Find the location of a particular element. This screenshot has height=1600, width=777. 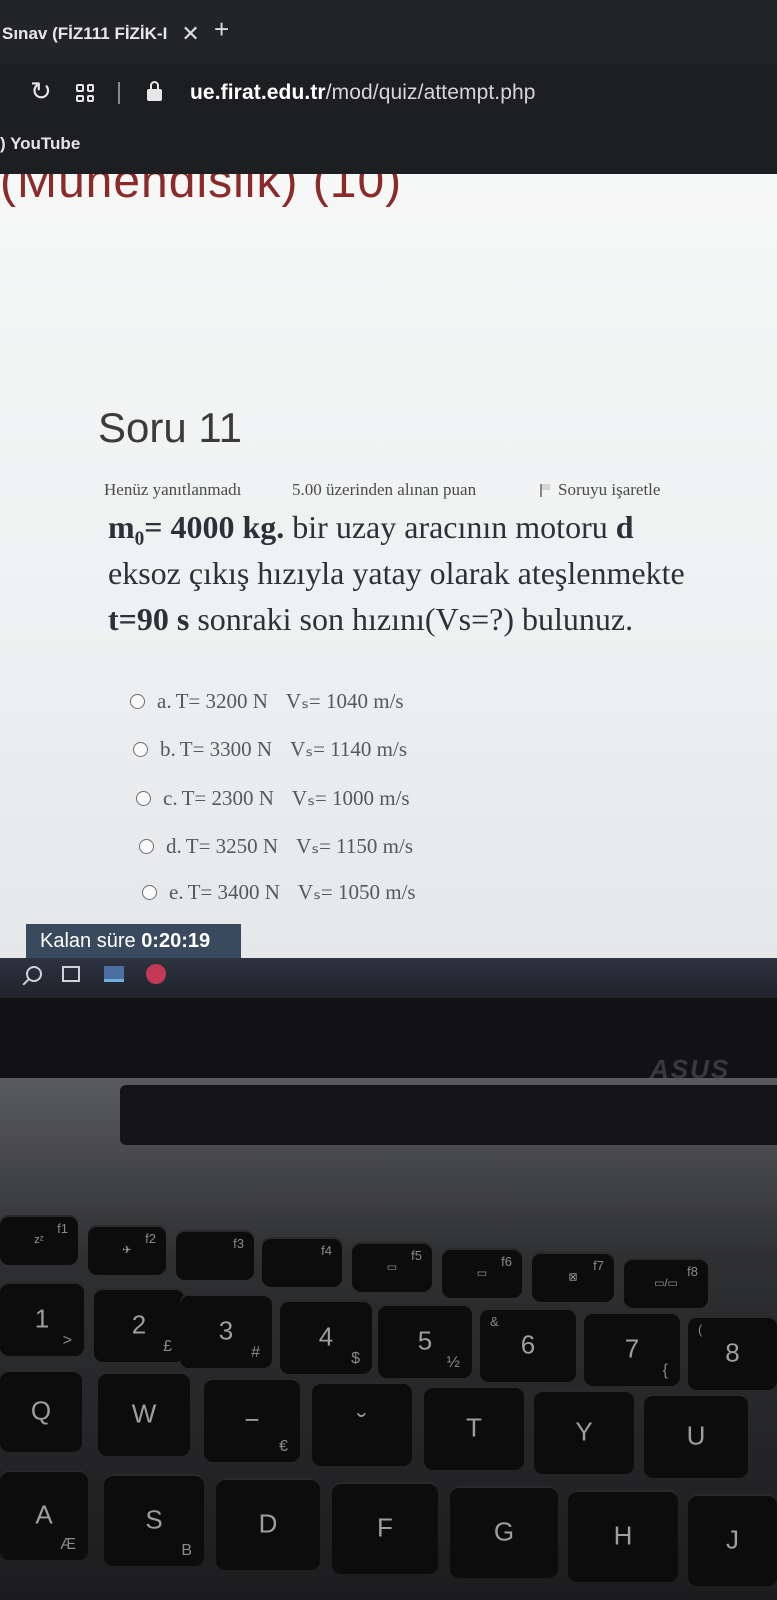

key-f8: f8 ▭/▭ is located at coordinates (666, 1283).